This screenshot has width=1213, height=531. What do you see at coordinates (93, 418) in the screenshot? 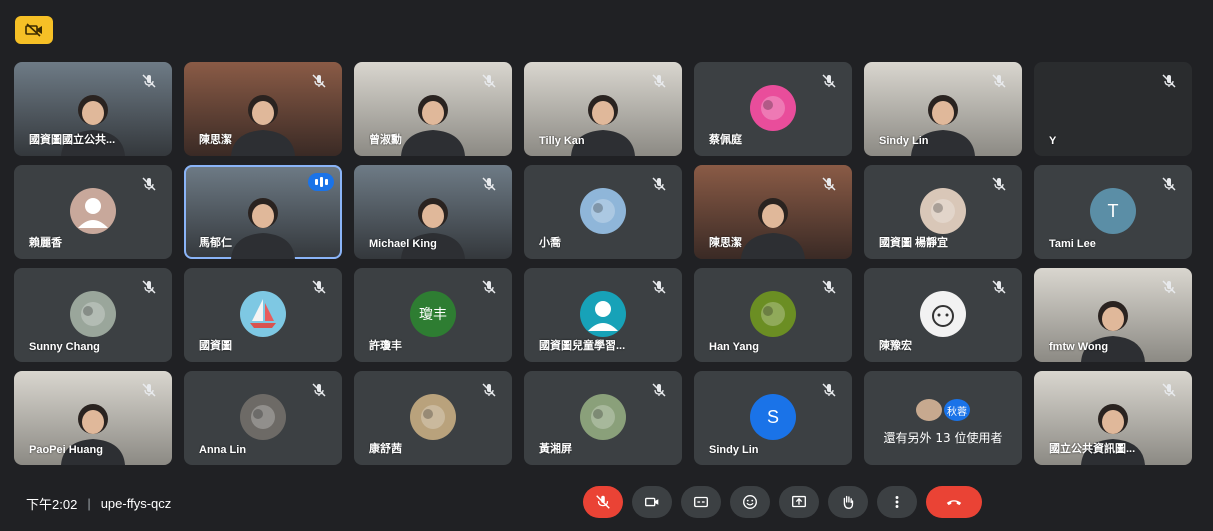
I see `participant-tile: PaoPei Huang` at bounding box center [93, 418].